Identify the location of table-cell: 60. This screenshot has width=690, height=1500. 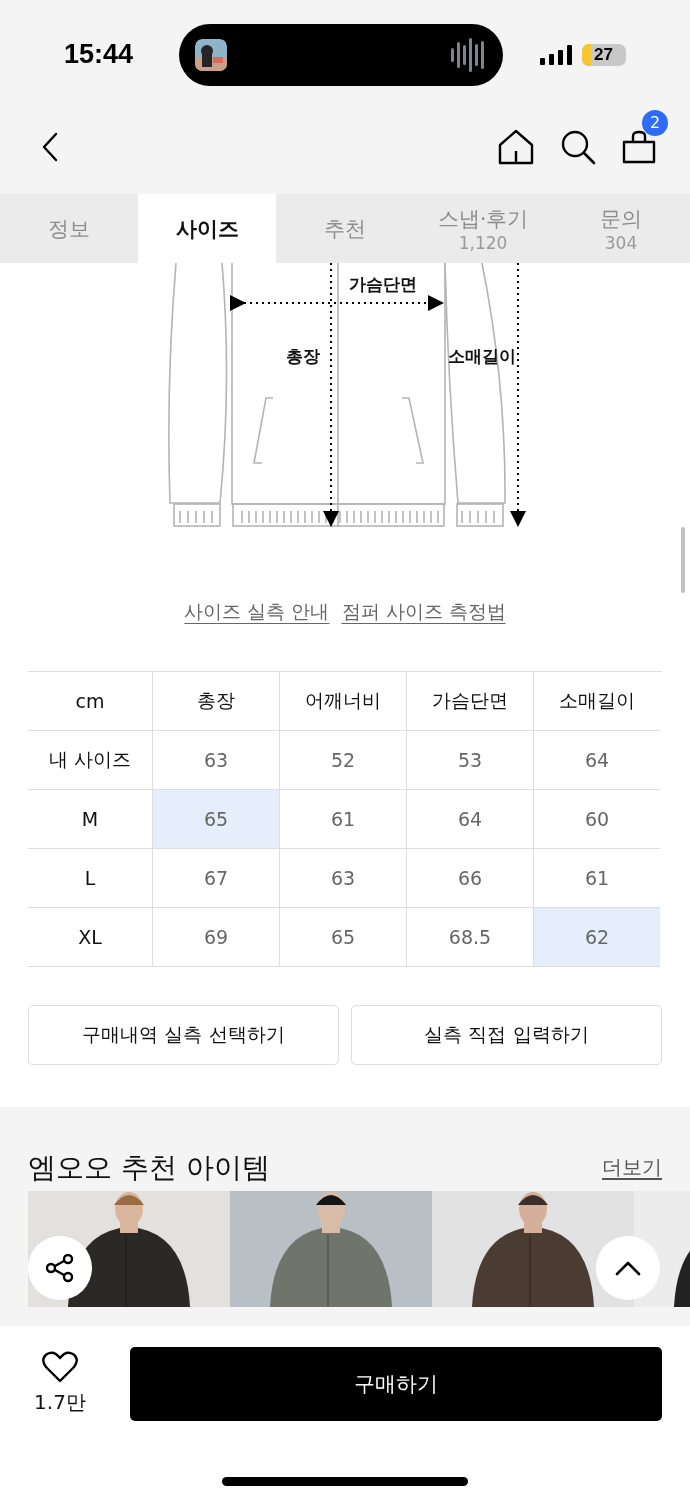
(596, 819).